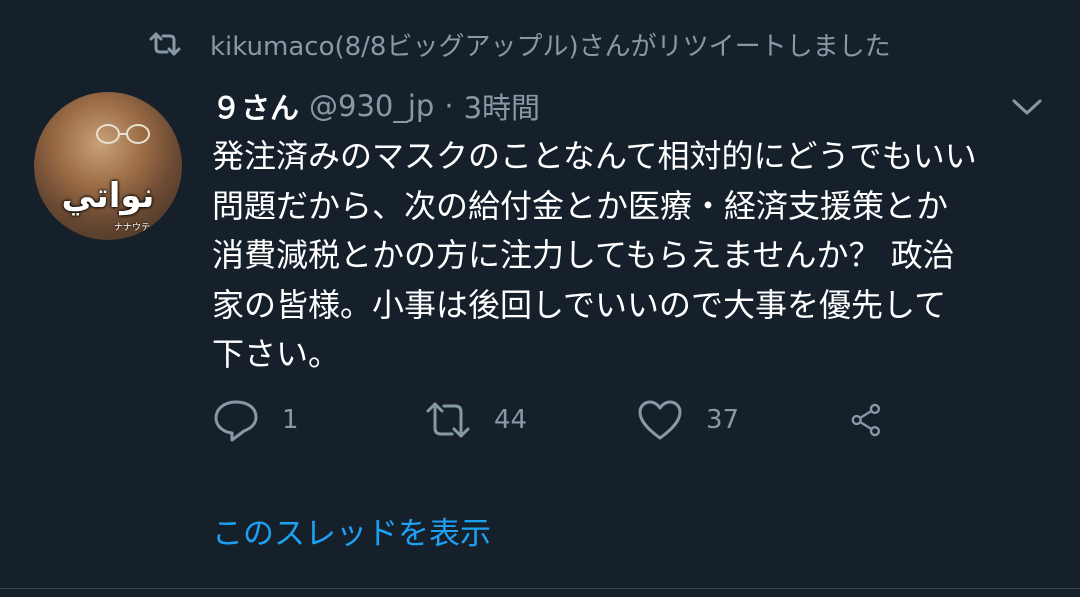 This screenshot has width=1080, height=597. What do you see at coordinates (550, 46) in the screenshot?
I see `retweet-text: kikumaco(8/8ビッグアップル)さんがリツイートしました` at bounding box center [550, 46].